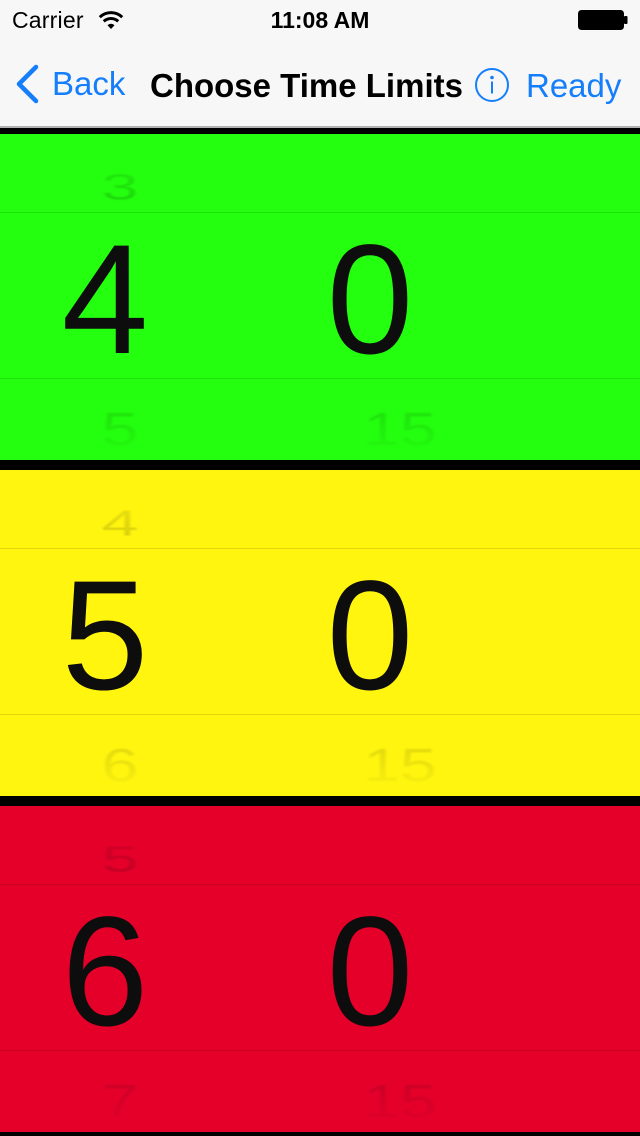 The width and height of the screenshot is (640, 1136). Describe the element at coordinates (105, 972) in the screenshot. I see `minutes-selected: 6` at that location.